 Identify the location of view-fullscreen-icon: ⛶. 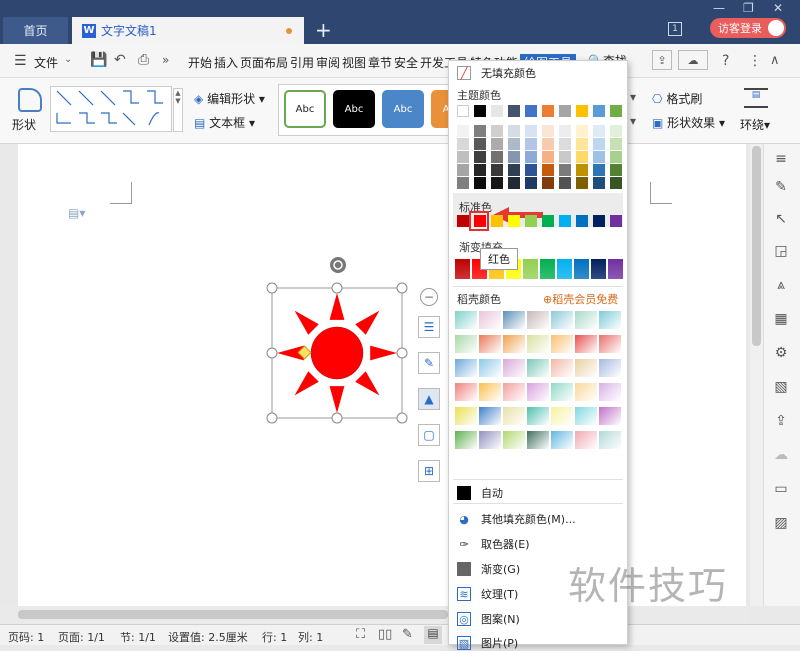
(360, 634).